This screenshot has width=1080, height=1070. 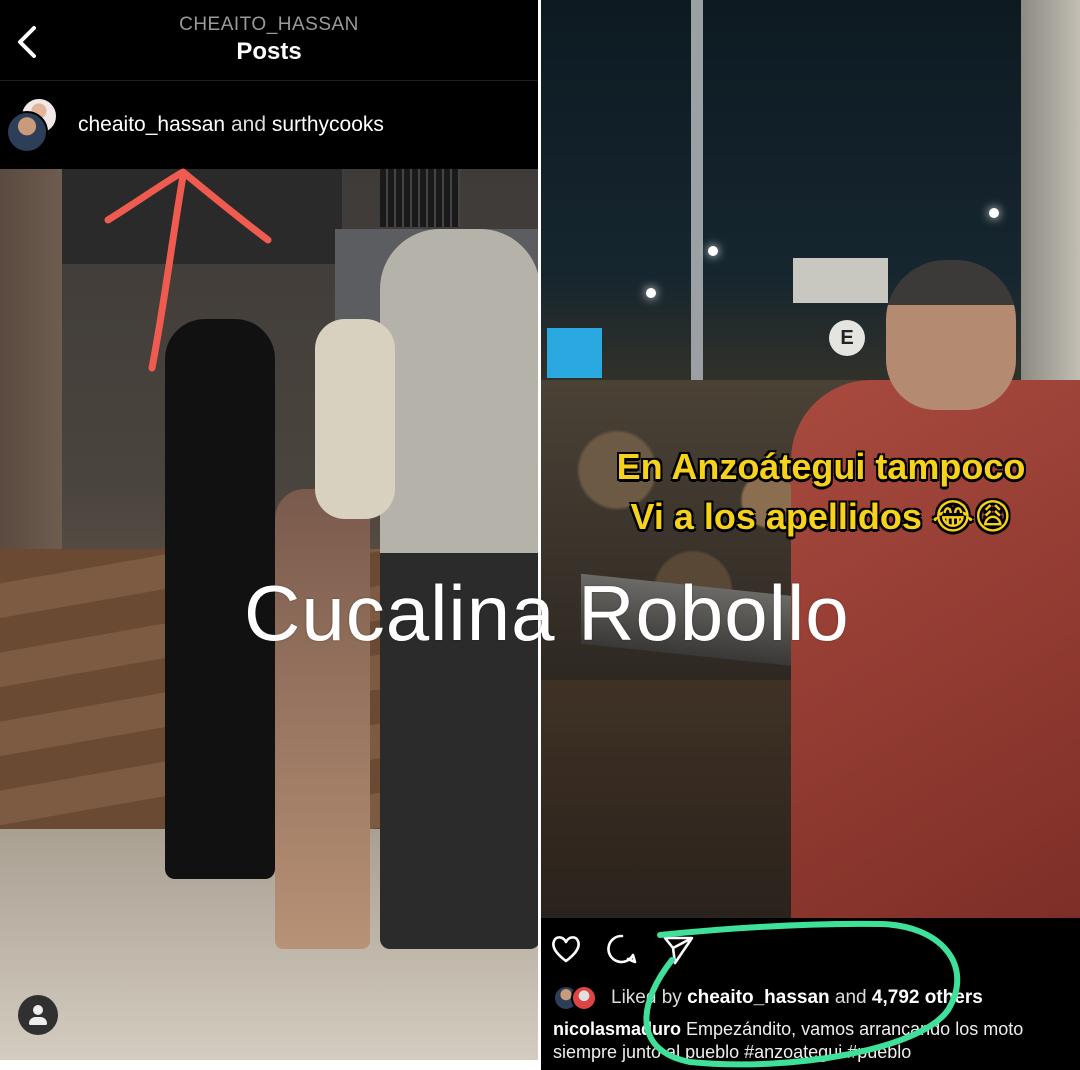 I want to click on heart-icon, so click(x=566, y=949).